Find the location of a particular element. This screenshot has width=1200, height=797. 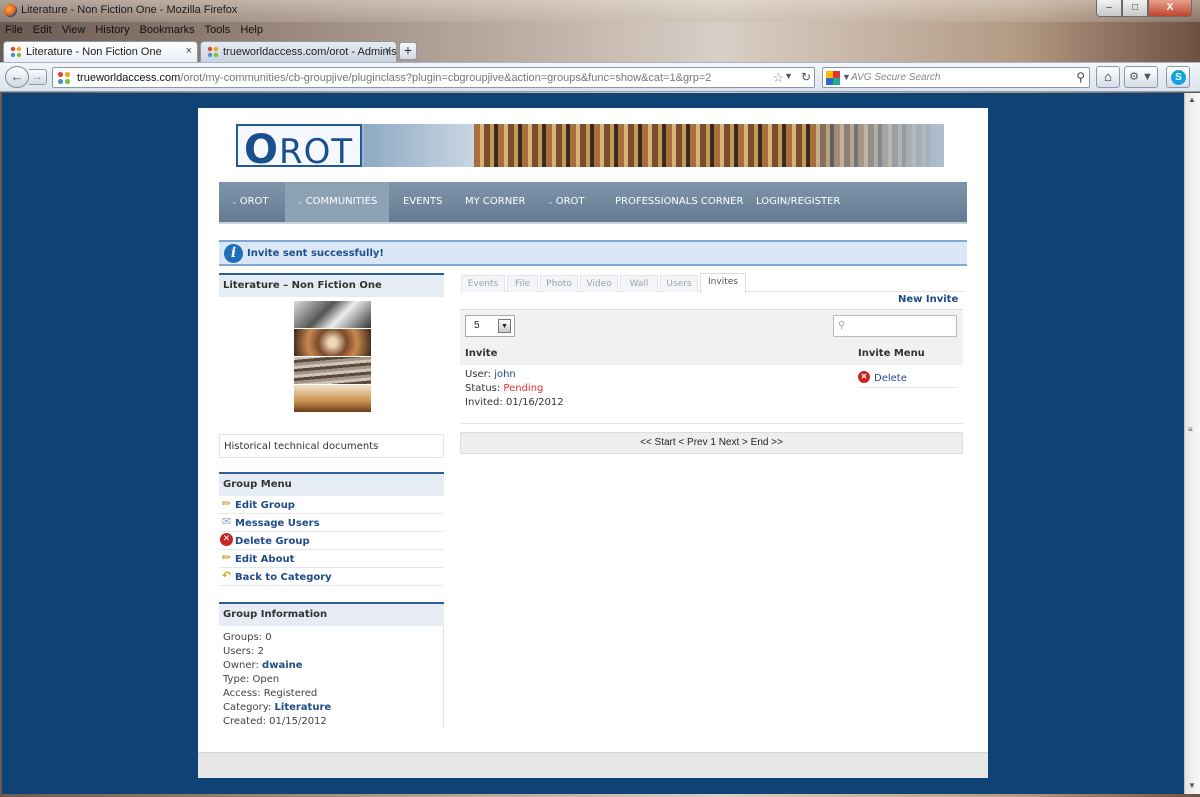

scroll-down-icon: ▼ is located at coordinates (1192, 785).